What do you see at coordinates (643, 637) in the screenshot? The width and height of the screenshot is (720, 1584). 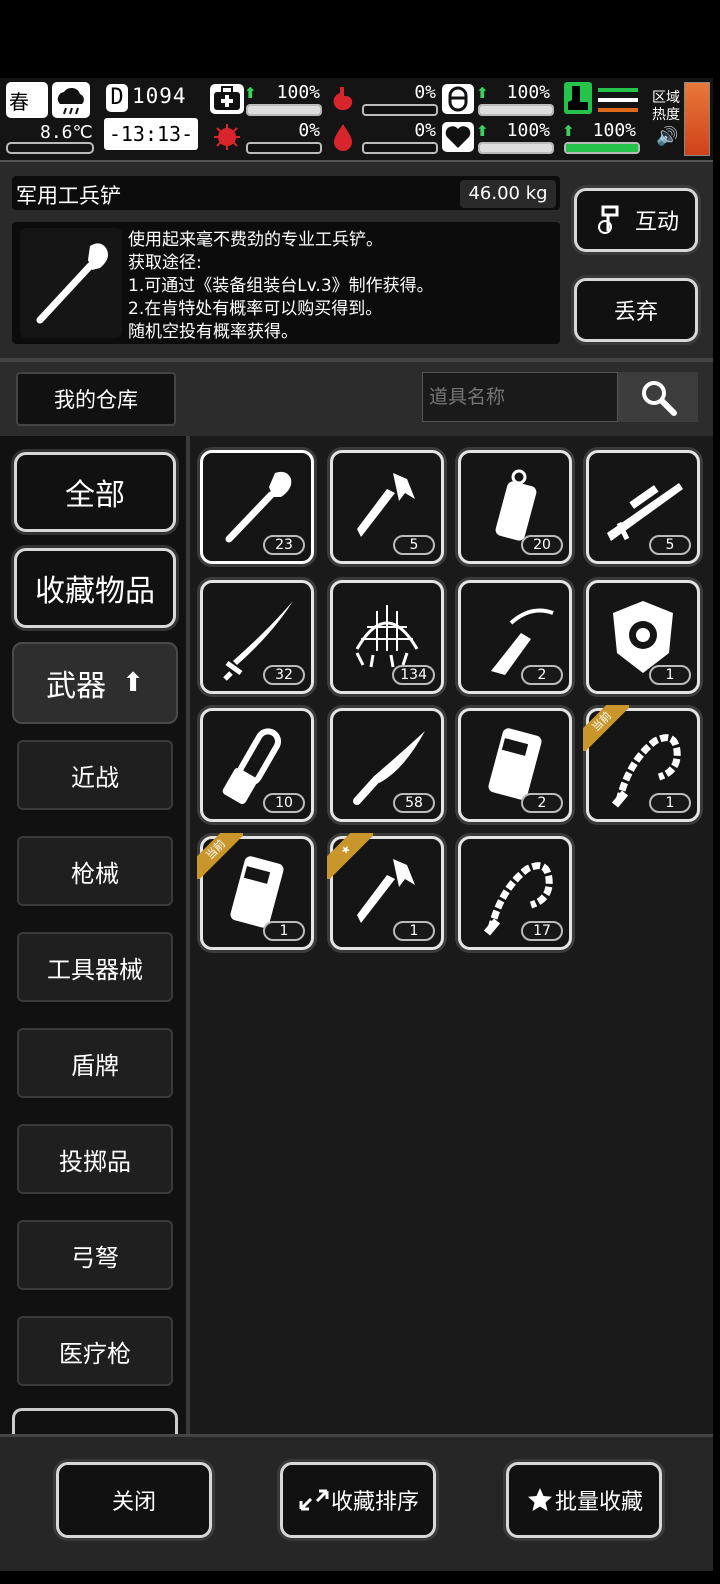 I see `item-tile: 1` at bounding box center [643, 637].